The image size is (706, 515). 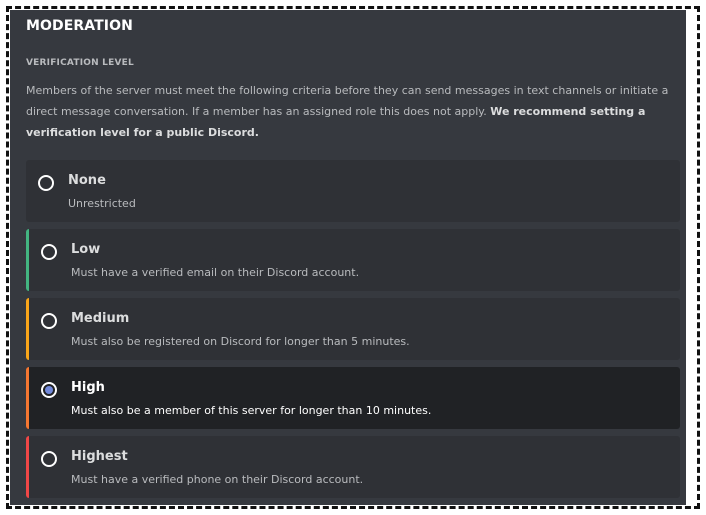 What do you see at coordinates (353, 191) in the screenshot?
I see `option-none: None Unrestricted` at bounding box center [353, 191].